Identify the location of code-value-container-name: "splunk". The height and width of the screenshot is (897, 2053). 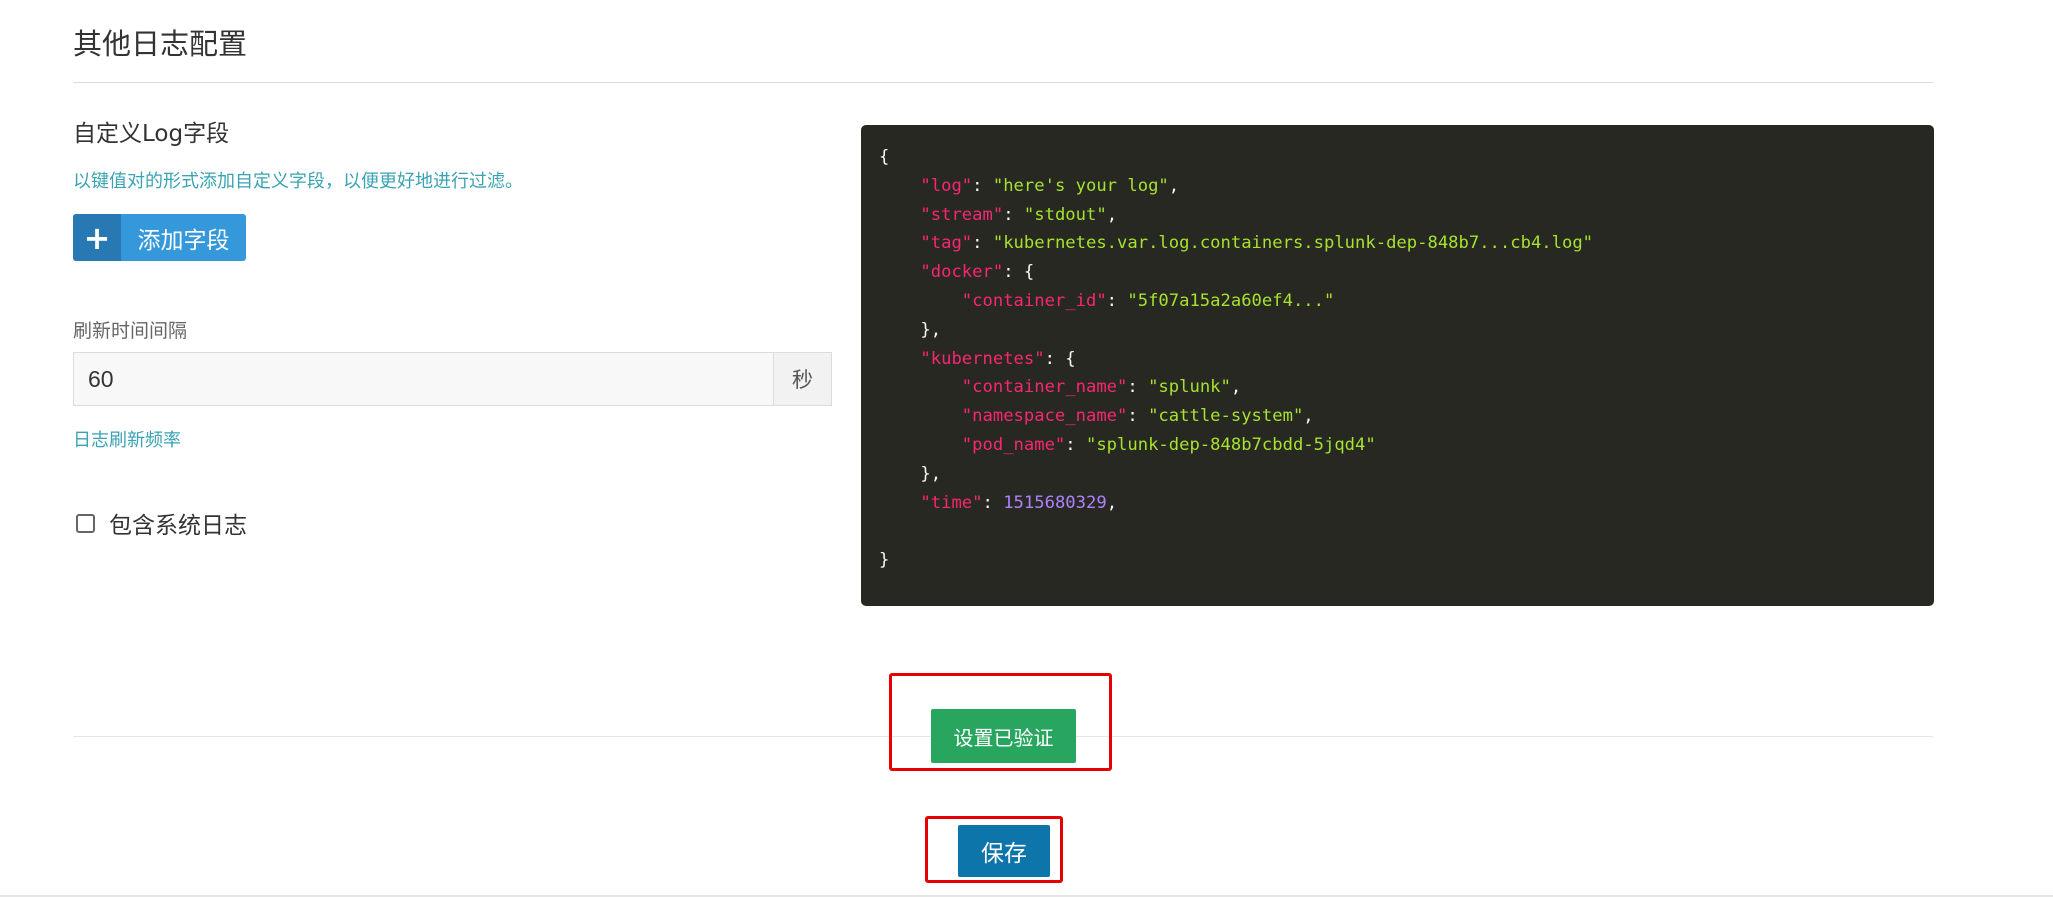
(1189, 387).